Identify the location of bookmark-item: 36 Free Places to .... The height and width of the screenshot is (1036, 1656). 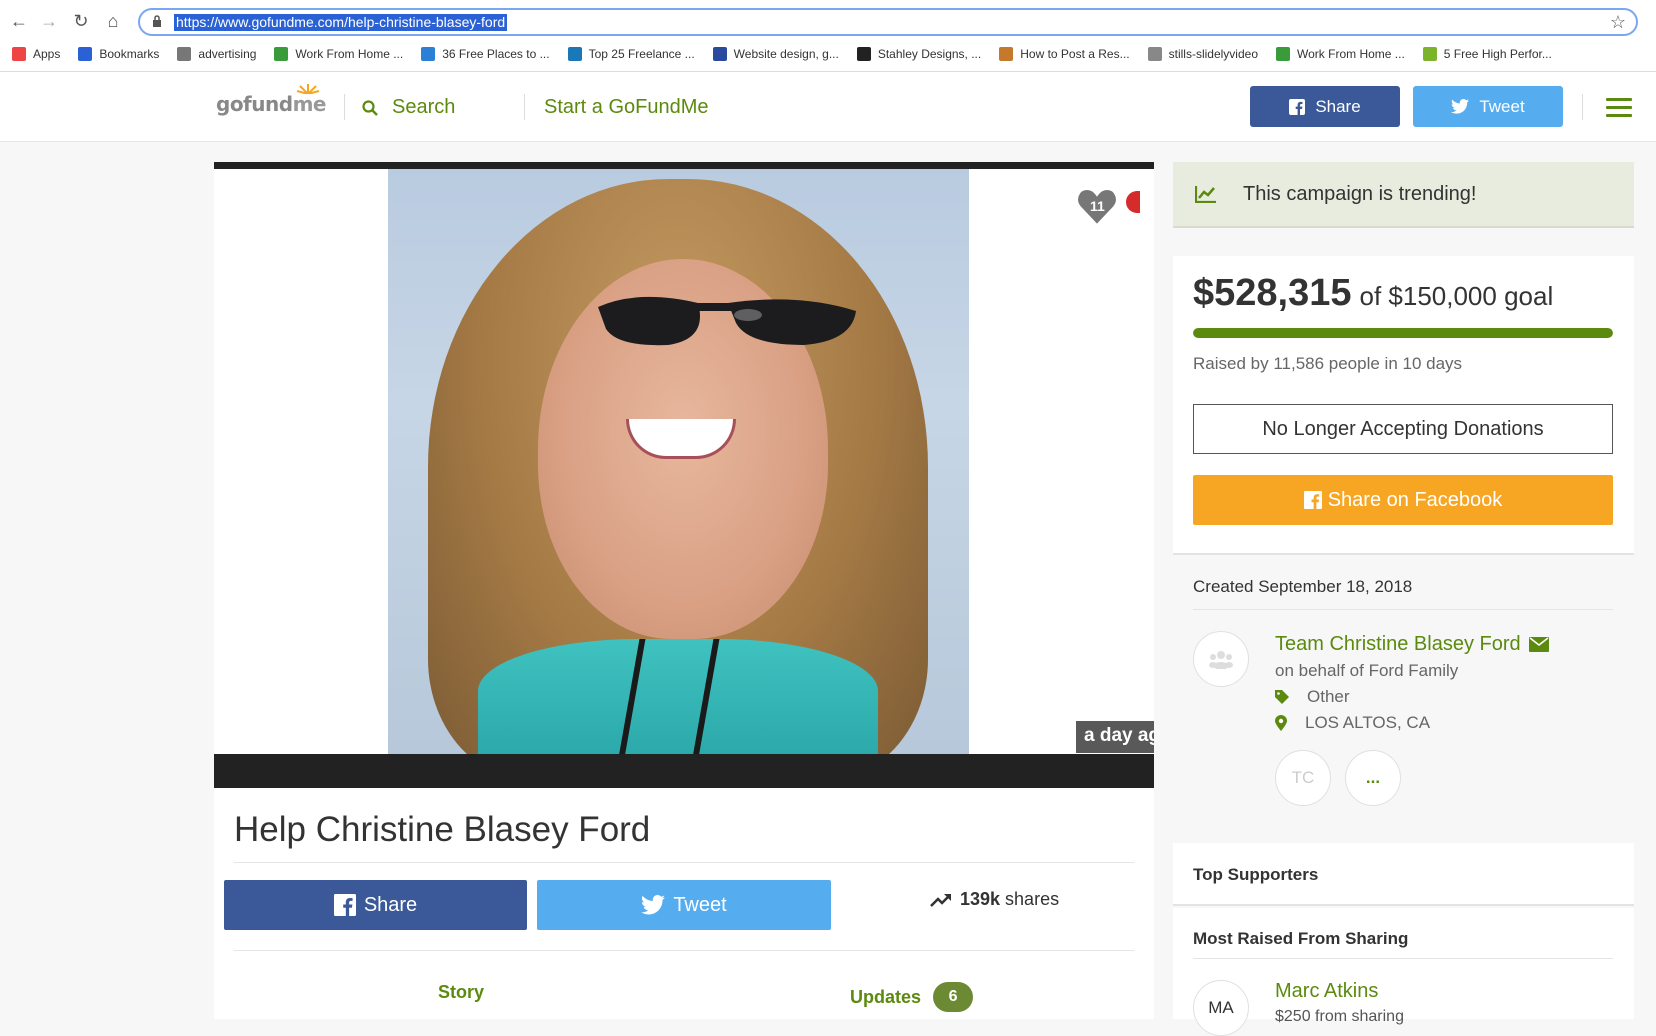
(485, 54).